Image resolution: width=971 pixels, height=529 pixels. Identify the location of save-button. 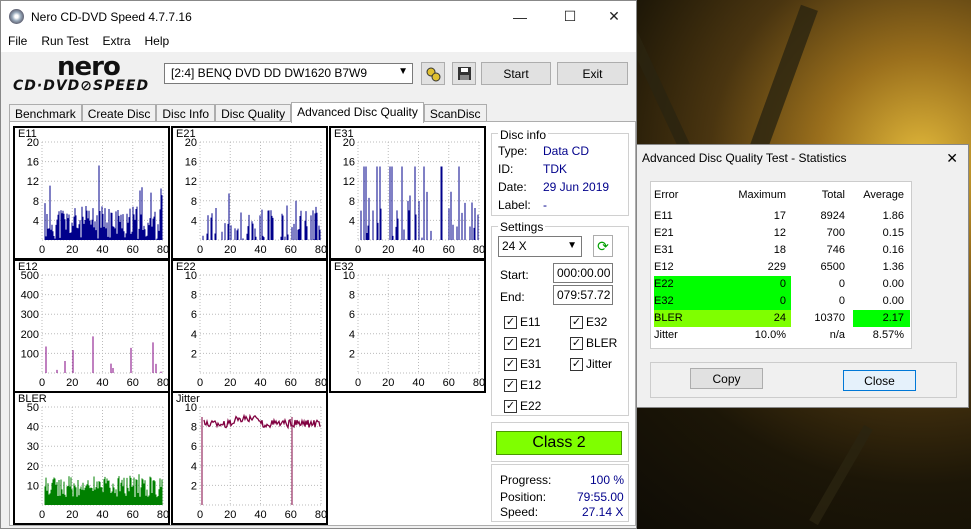
(464, 73).